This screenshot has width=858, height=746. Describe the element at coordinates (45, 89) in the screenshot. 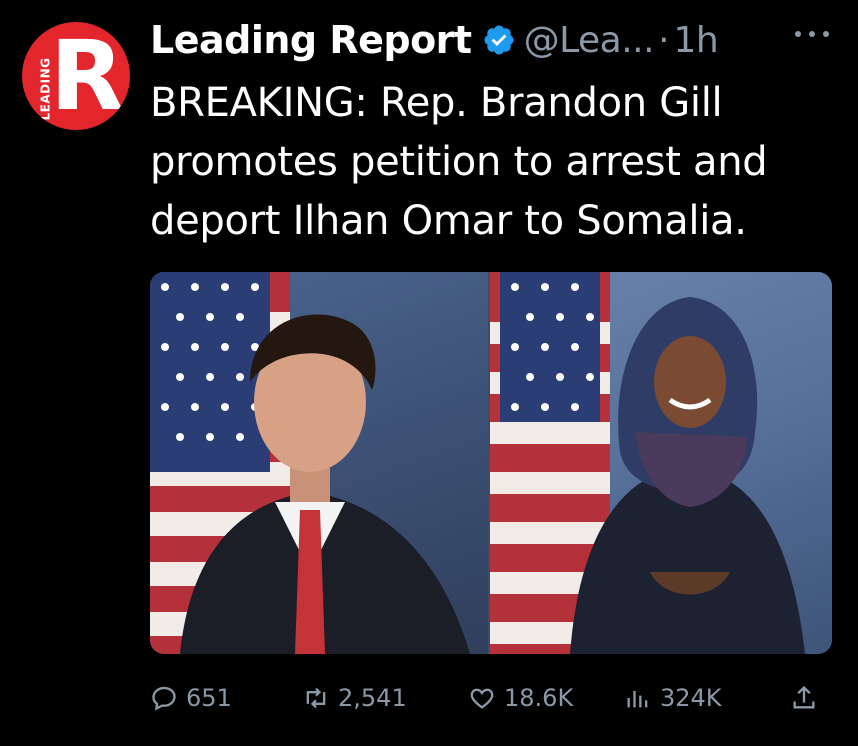

I see `avatar-side-label: LEADING` at that location.